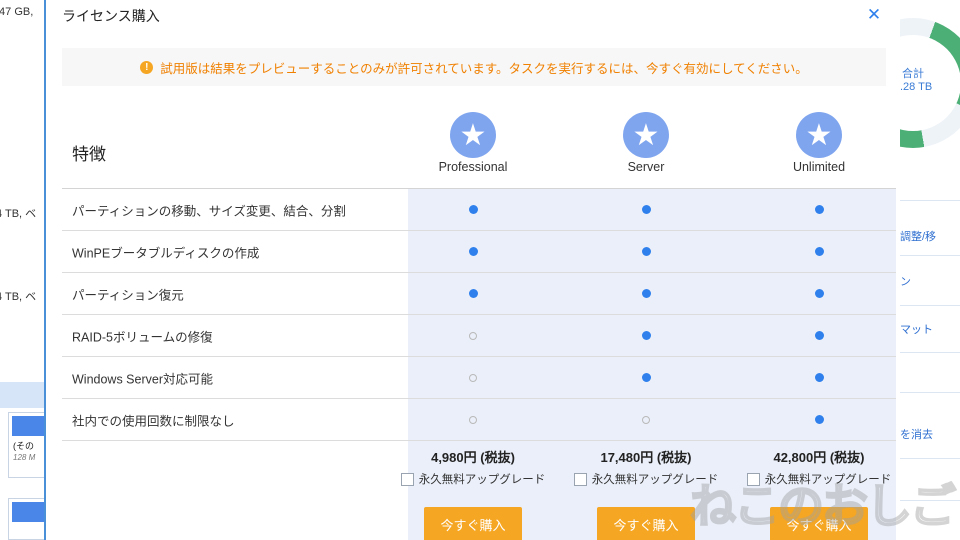  I want to click on warning-icon: !, so click(147, 67).